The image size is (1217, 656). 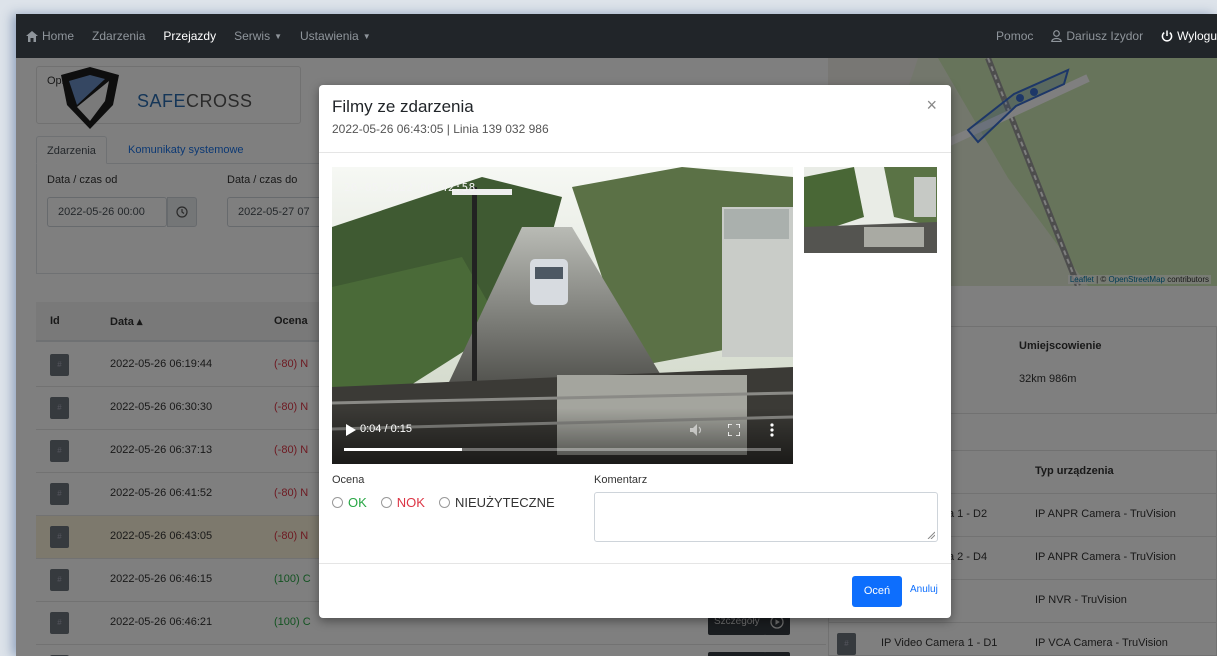 I want to click on nav-przejazdy-label: Przejazdy, so click(x=190, y=36).